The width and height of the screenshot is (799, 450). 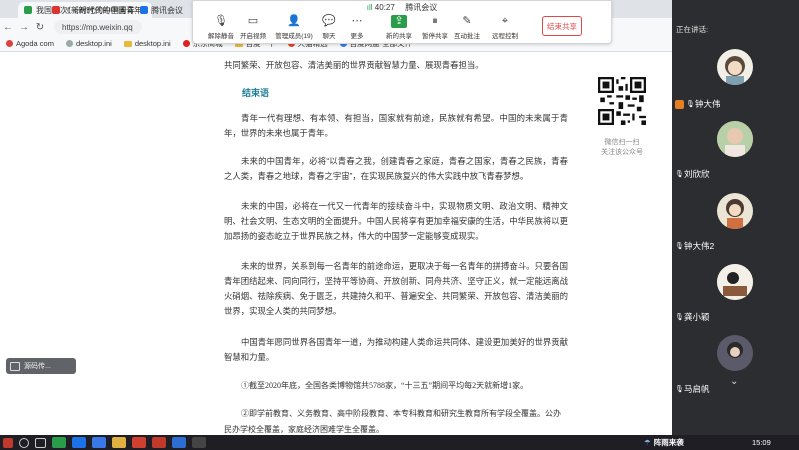 What do you see at coordinates (253, 27) in the screenshot?
I see `video-button: ▭ 开启视频` at bounding box center [253, 27].